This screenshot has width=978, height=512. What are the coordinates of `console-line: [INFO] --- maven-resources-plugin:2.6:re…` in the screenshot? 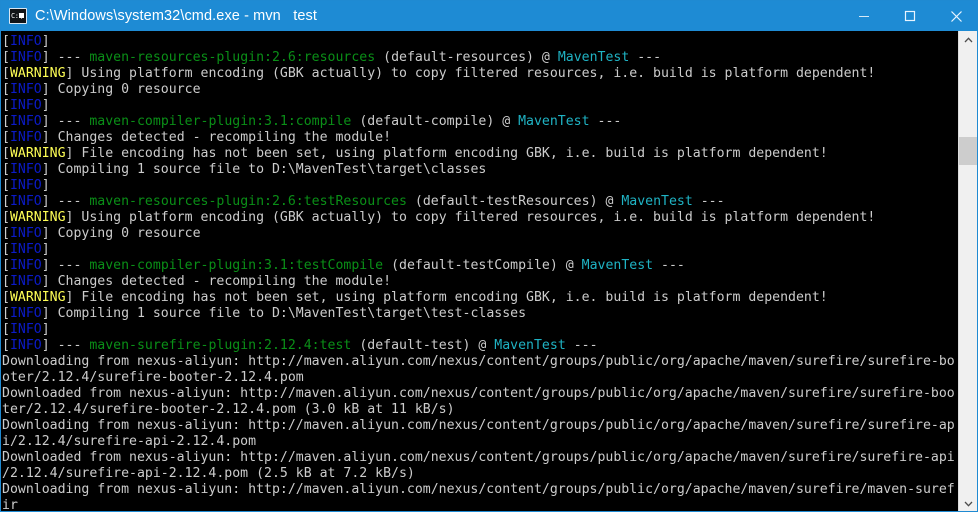 It's located at (480, 58).